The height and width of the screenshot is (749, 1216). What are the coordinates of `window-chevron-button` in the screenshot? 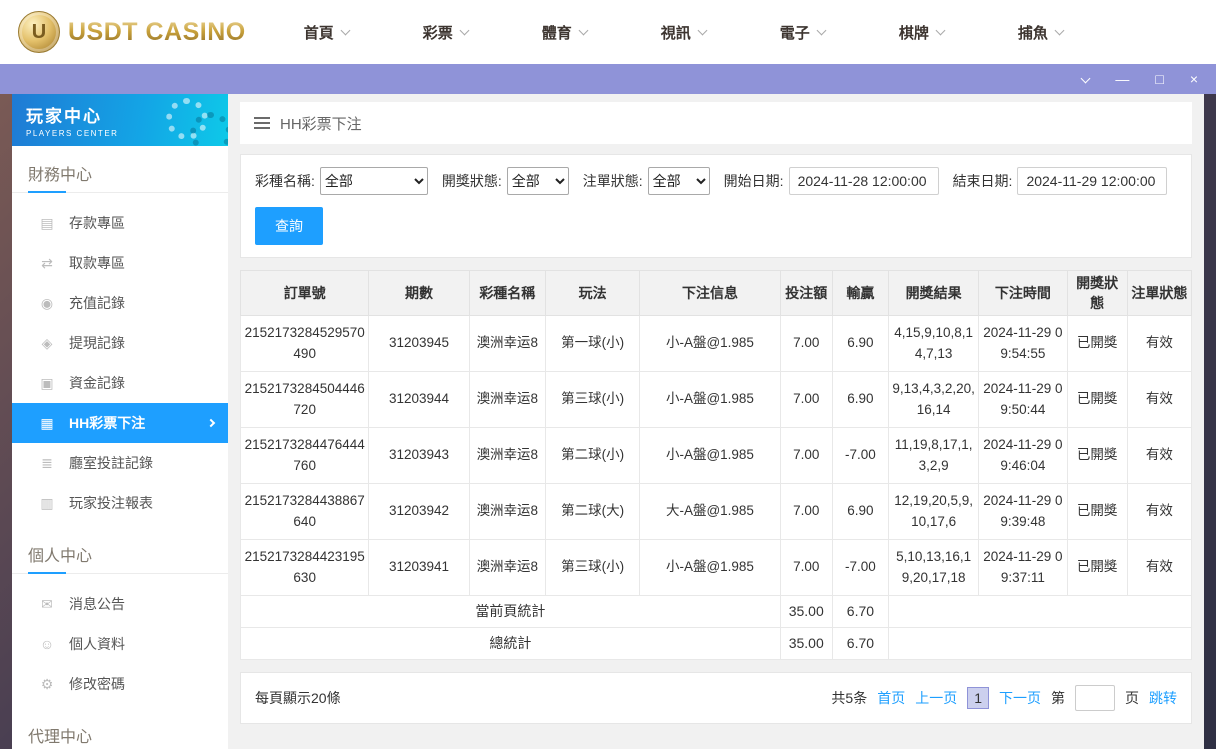 It's located at (1085, 78).